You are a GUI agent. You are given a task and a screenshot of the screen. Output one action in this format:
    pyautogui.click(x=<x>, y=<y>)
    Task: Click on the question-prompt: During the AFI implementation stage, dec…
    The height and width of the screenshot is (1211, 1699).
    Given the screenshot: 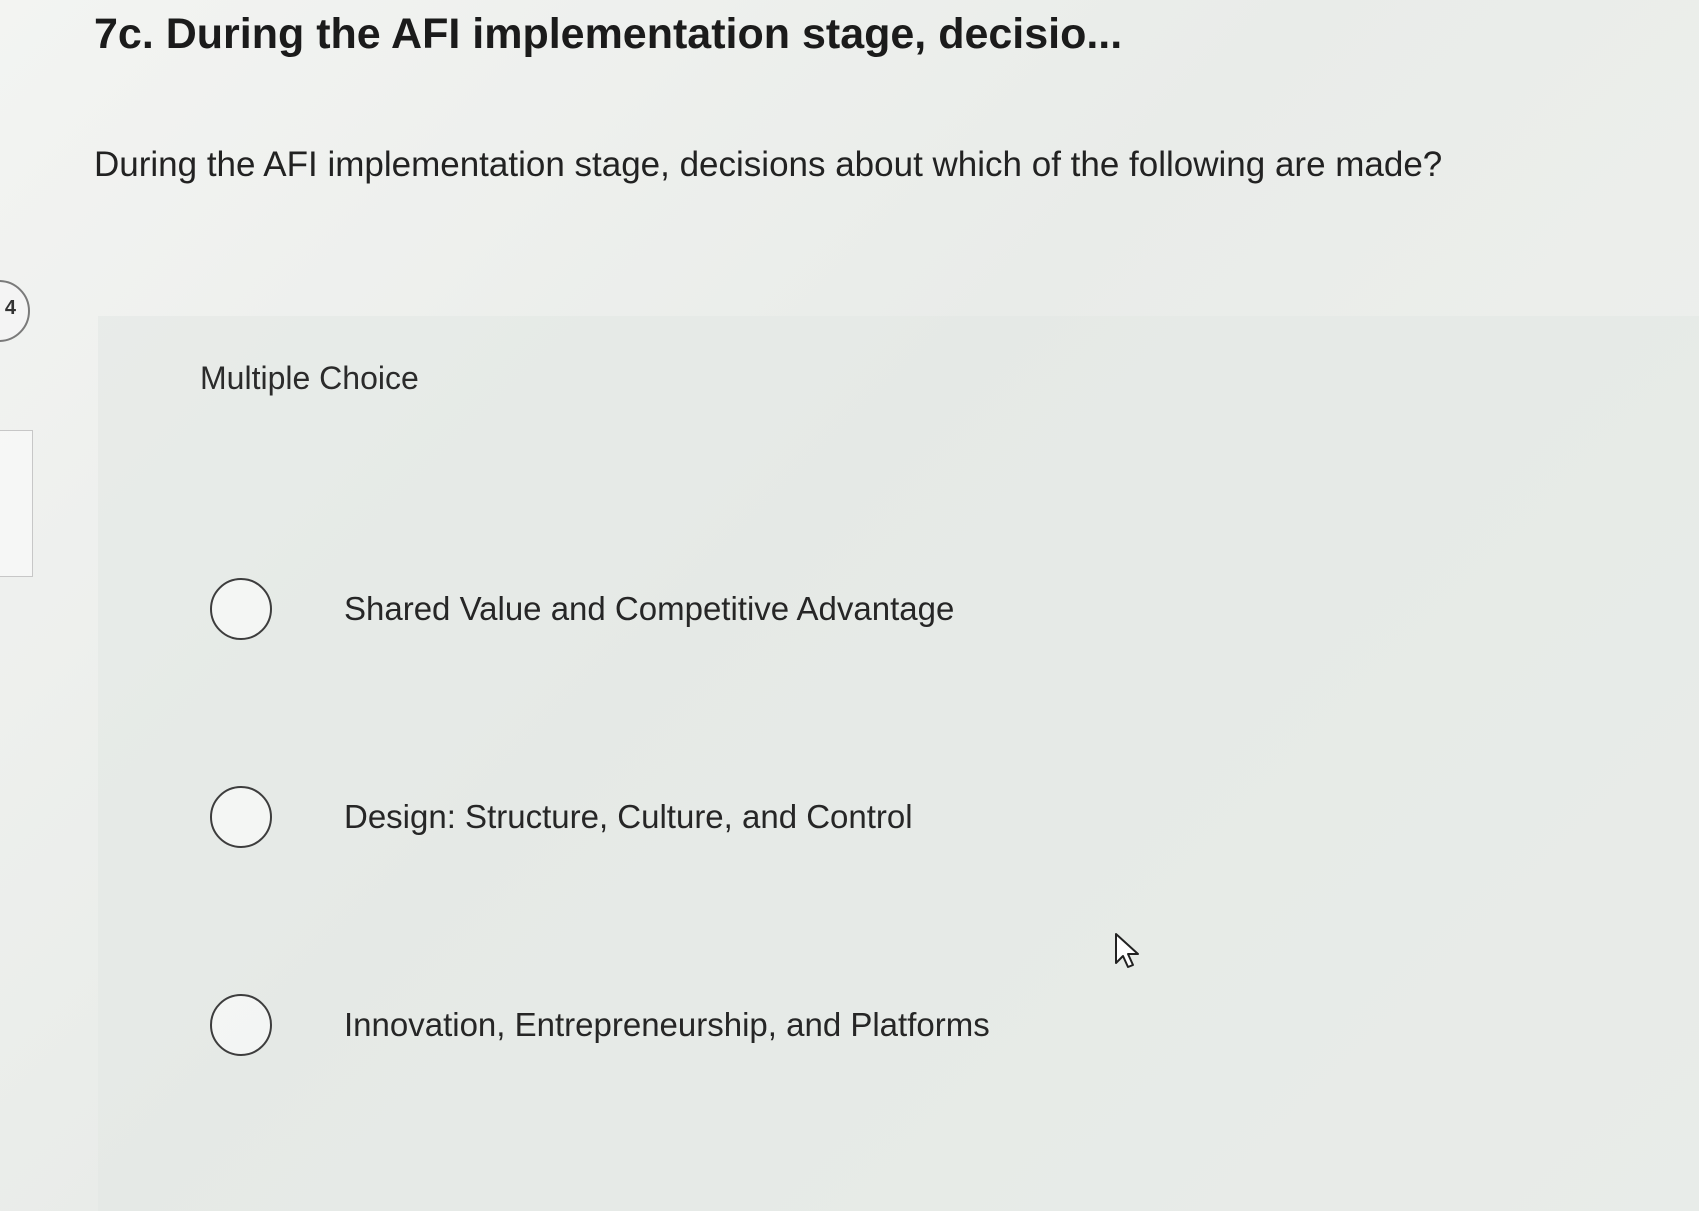 What is the action you would take?
    pyautogui.click(x=768, y=164)
    